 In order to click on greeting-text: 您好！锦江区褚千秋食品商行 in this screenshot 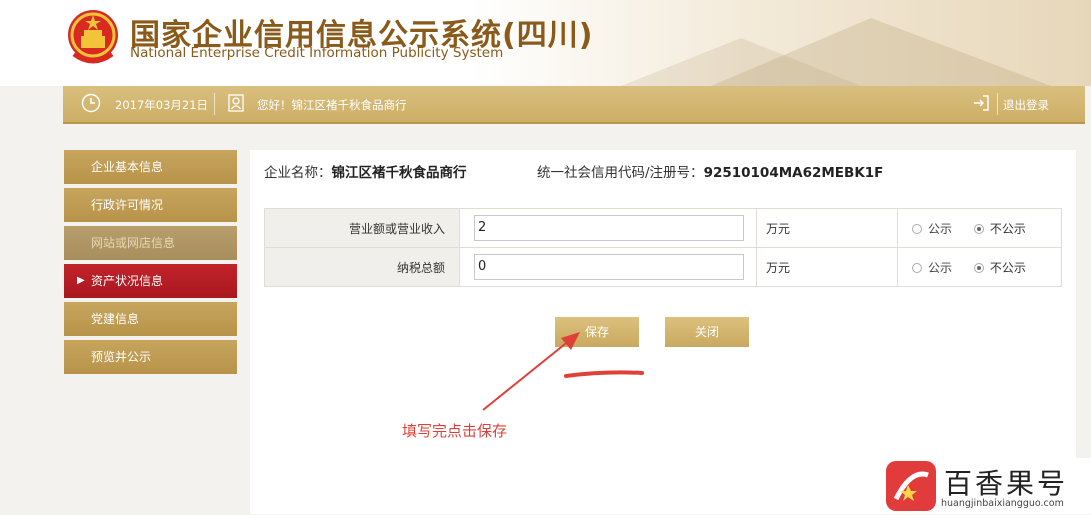, I will do `click(332, 105)`.